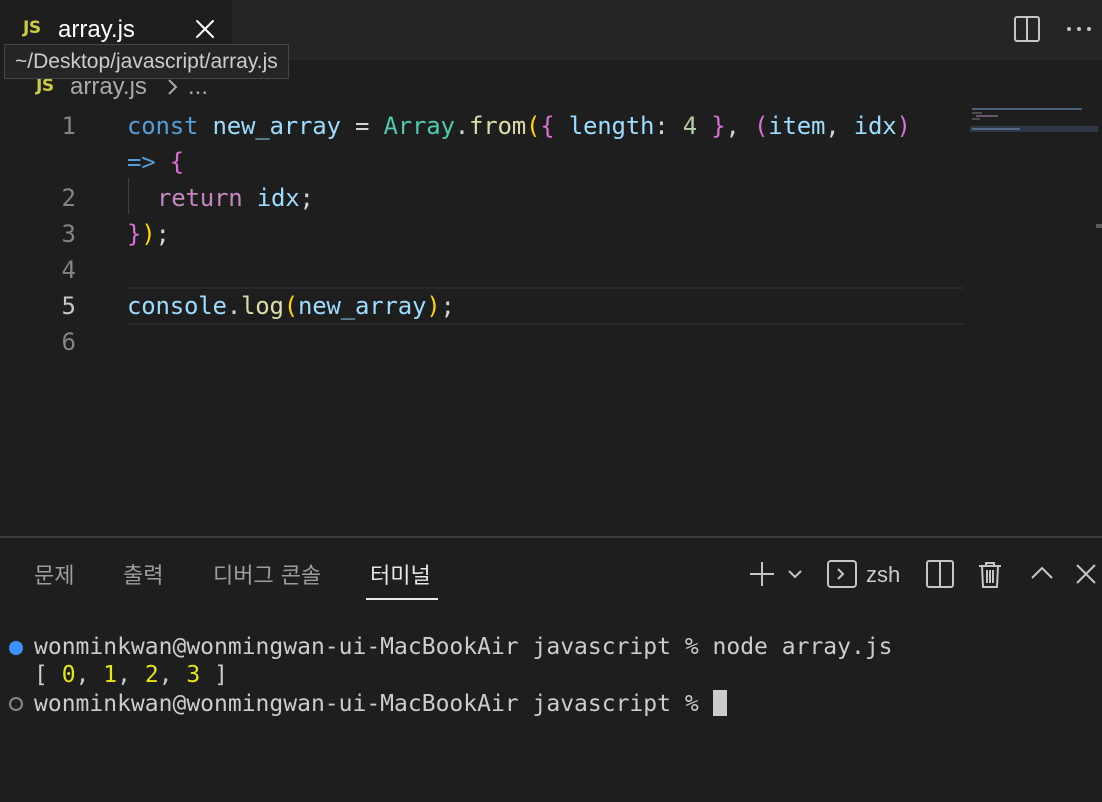 Image resolution: width=1102 pixels, height=802 pixels. I want to click on chevron-down-icon, so click(795, 574).